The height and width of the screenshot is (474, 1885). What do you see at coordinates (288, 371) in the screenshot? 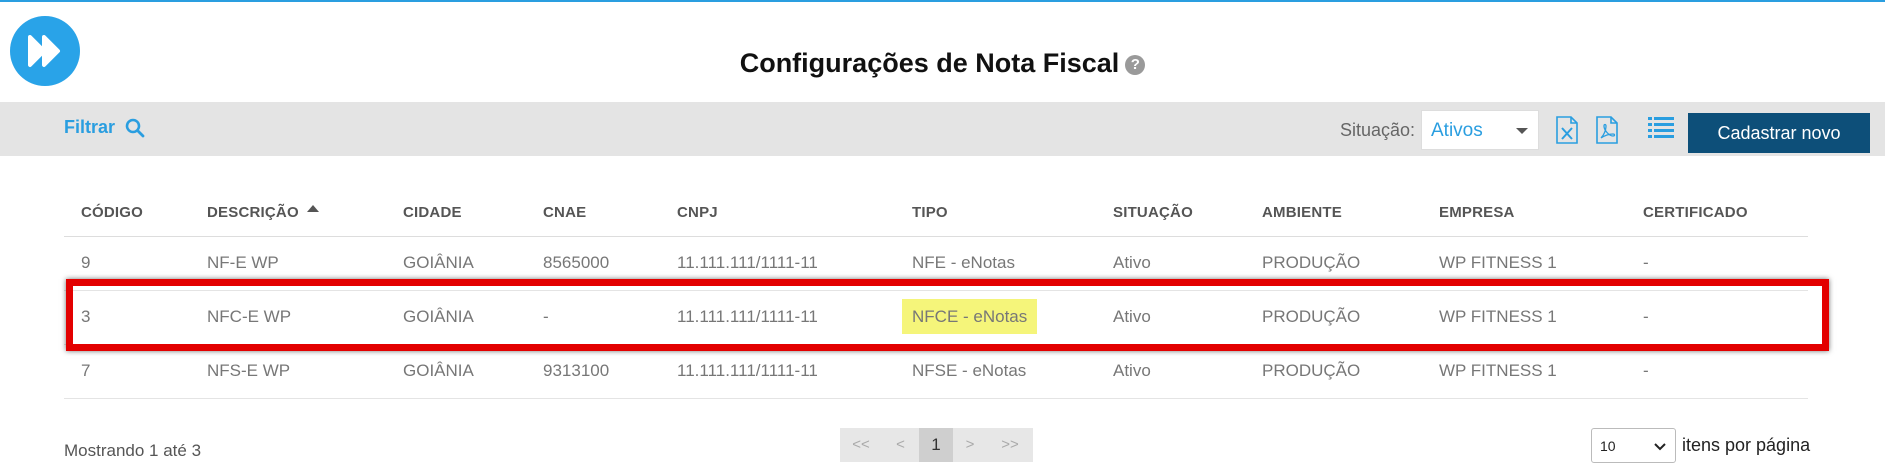
I see `cell-description: NFS-E WP` at bounding box center [288, 371].